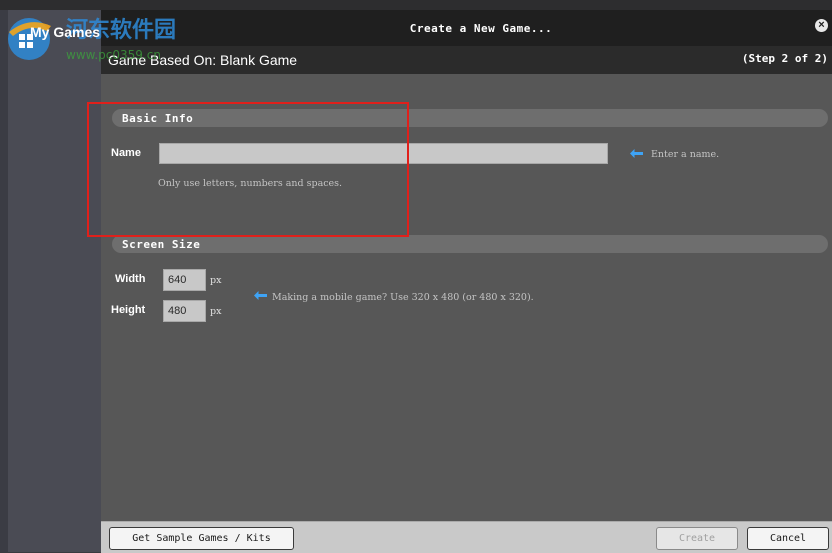 This screenshot has height=553, width=832. I want to click on name-label: Name, so click(126, 153).